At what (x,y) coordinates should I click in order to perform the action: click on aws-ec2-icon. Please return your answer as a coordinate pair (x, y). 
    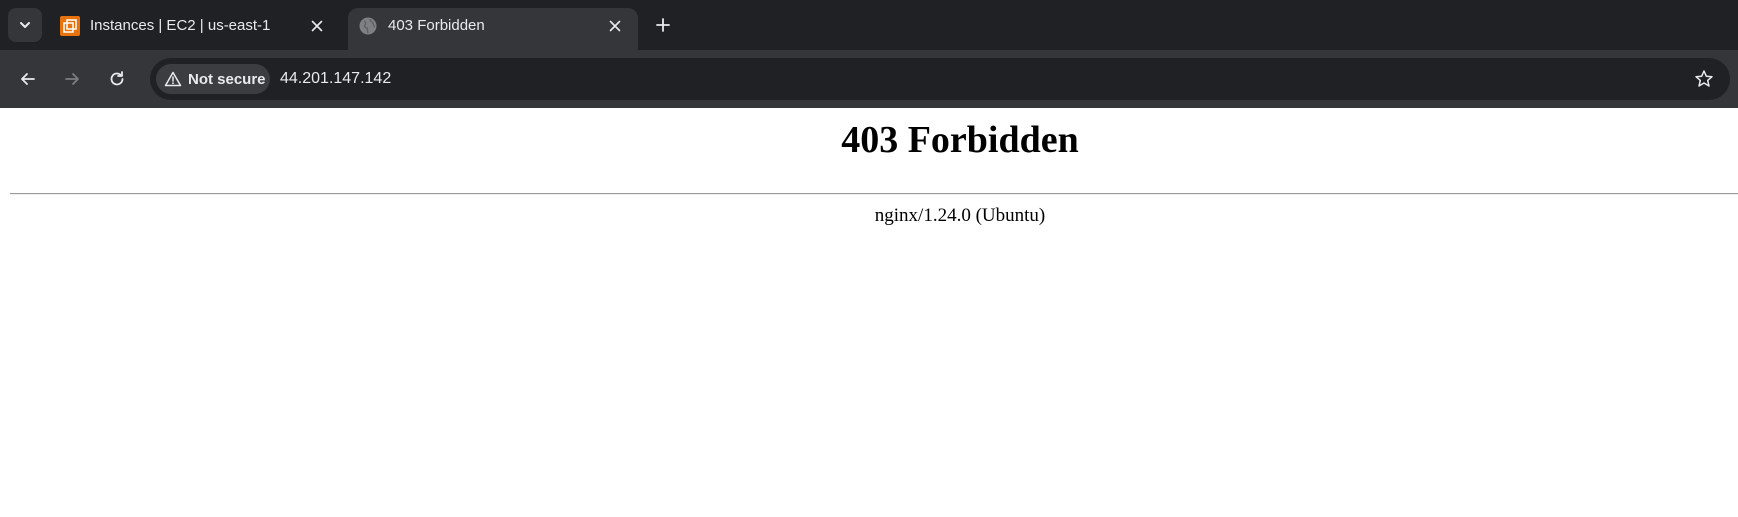
    Looking at the image, I should click on (70, 26).